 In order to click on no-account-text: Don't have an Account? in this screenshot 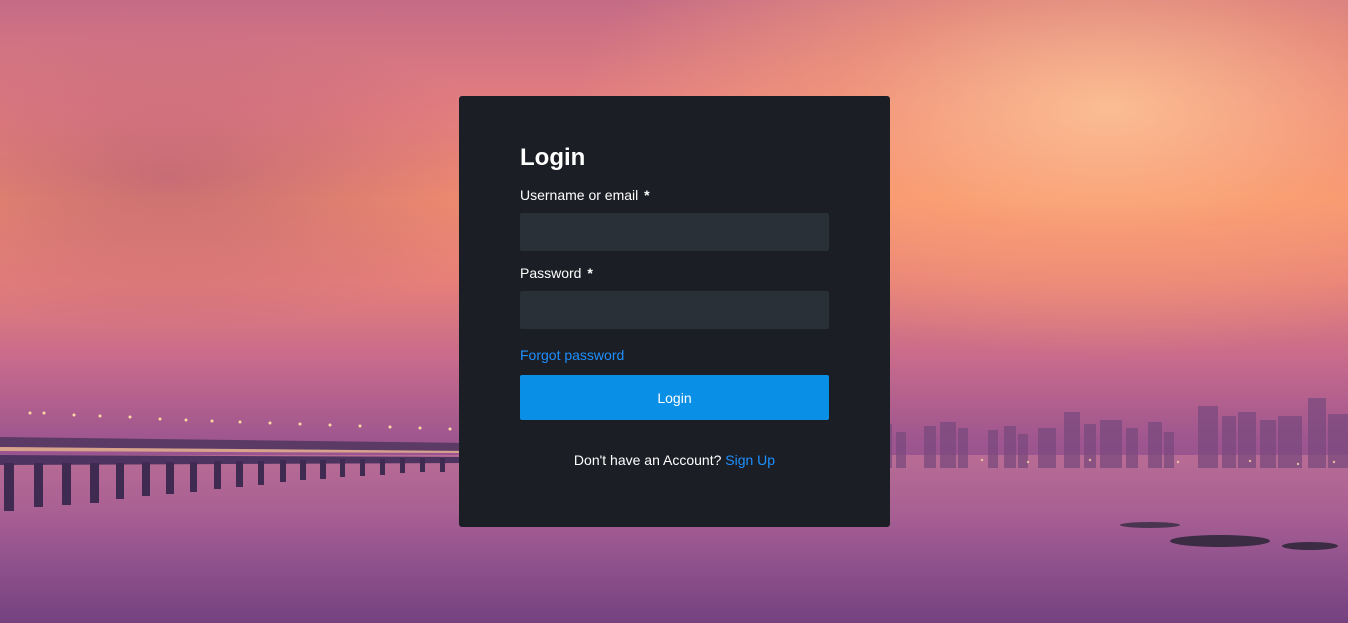, I will do `click(647, 460)`.